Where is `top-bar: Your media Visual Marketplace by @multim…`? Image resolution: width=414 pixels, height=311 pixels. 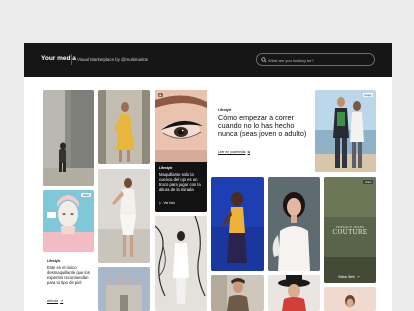 top-bar: Your media Visual Marketplace by @multim… is located at coordinates (208, 60).